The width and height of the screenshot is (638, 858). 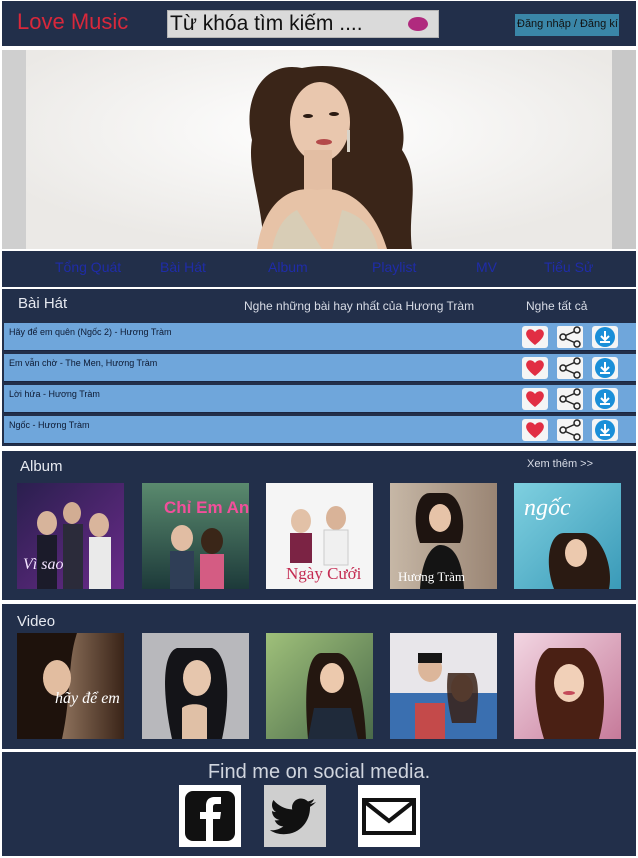 I want to click on video-thumbnail-text: hãy để em quên, so click(x=89, y=698).